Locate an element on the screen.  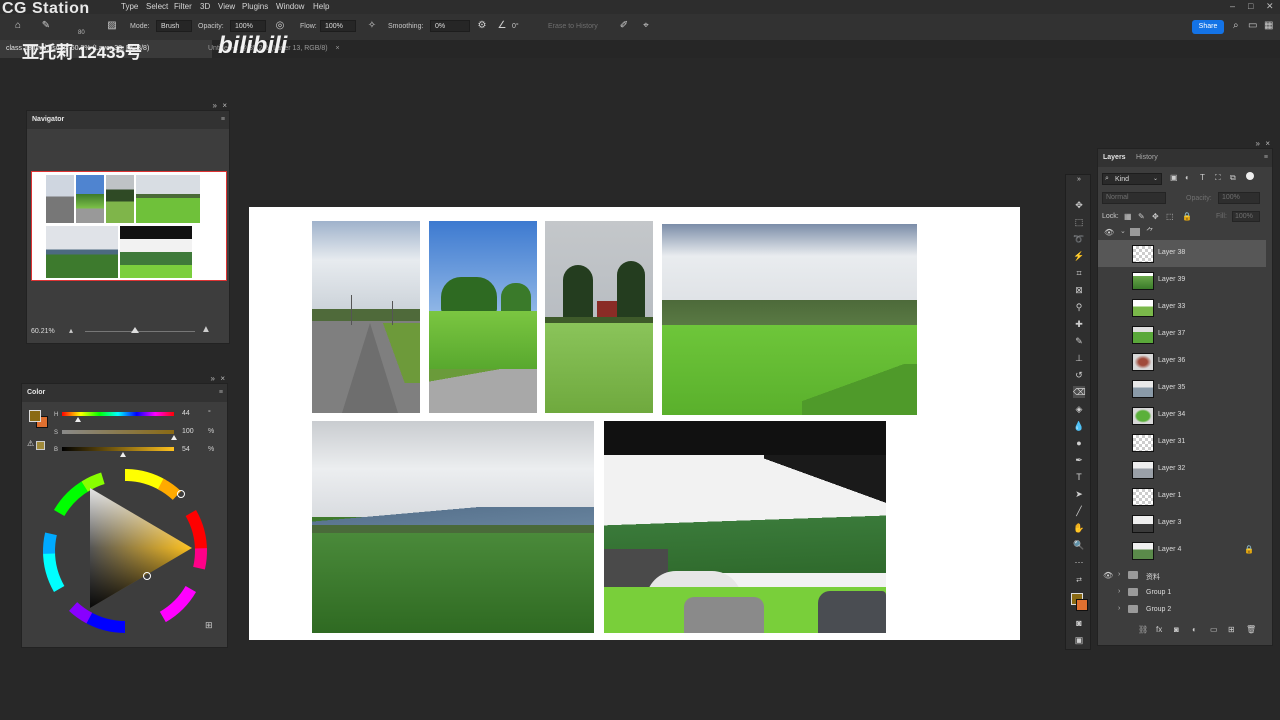
menu-select: Select is located at coordinates (157, 6).